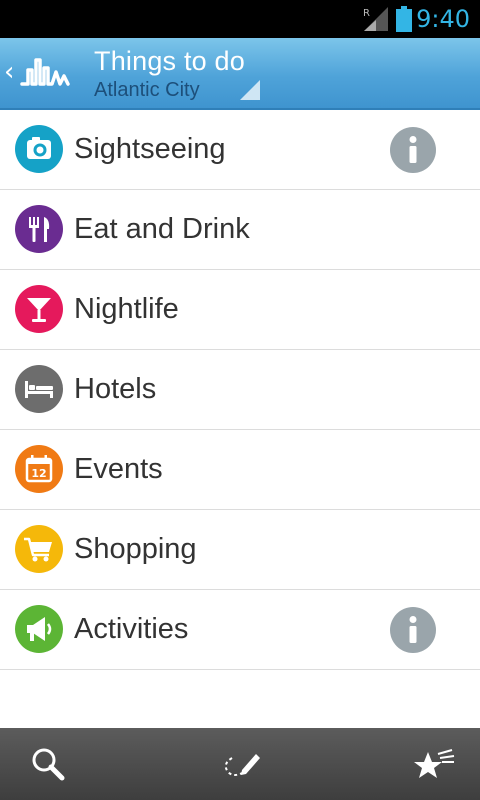 The width and height of the screenshot is (480, 800). What do you see at coordinates (39, 309) in the screenshot?
I see `cocktail-icon` at bounding box center [39, 309].